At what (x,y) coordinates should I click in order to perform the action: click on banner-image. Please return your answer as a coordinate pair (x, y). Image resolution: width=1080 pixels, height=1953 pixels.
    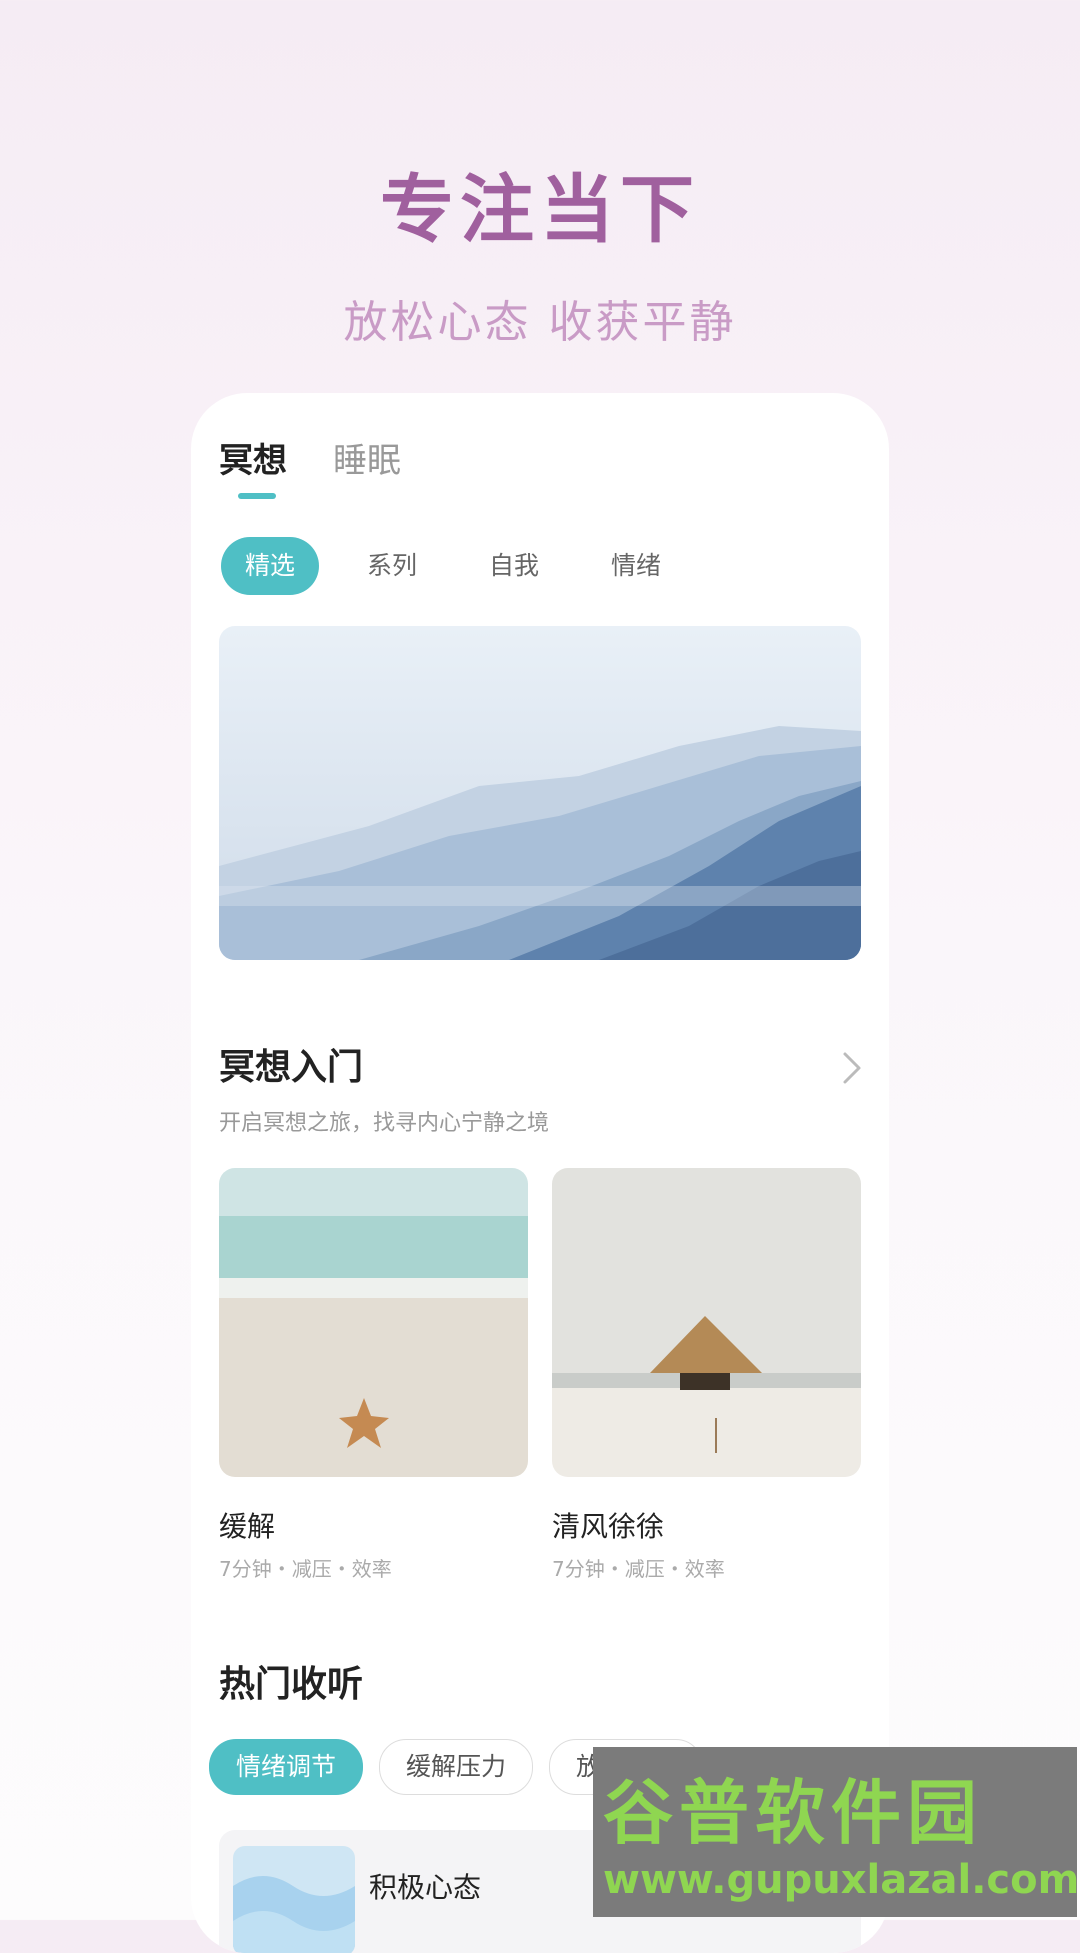
    Looking at the image, I should click on (540, 793).